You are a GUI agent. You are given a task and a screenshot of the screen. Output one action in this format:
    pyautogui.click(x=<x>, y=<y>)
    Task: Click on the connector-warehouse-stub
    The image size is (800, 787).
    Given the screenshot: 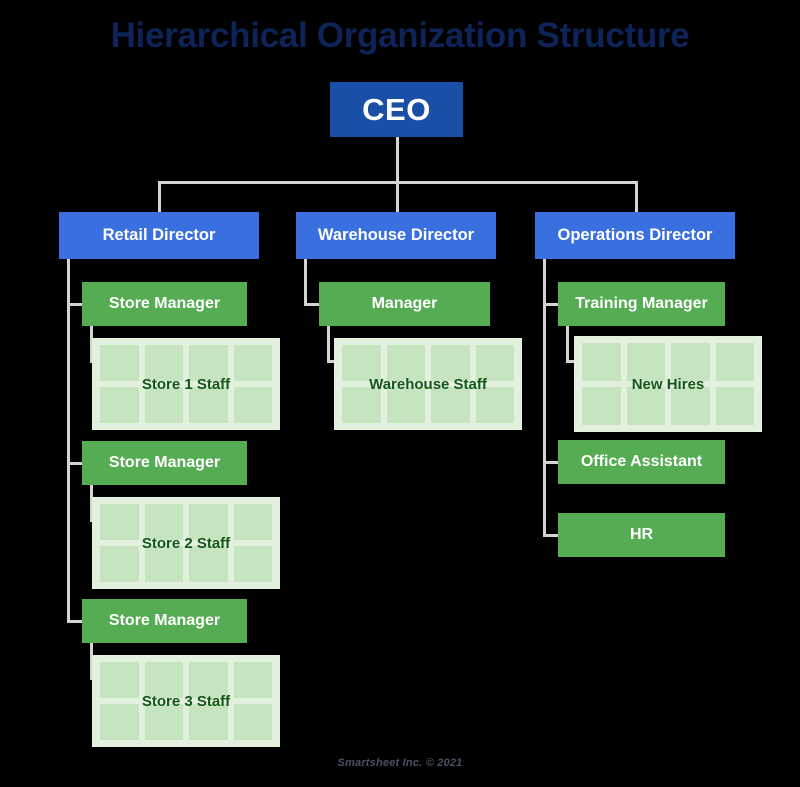 What is the action you would take?
    pyautogui.click(x=311, y=304)
    